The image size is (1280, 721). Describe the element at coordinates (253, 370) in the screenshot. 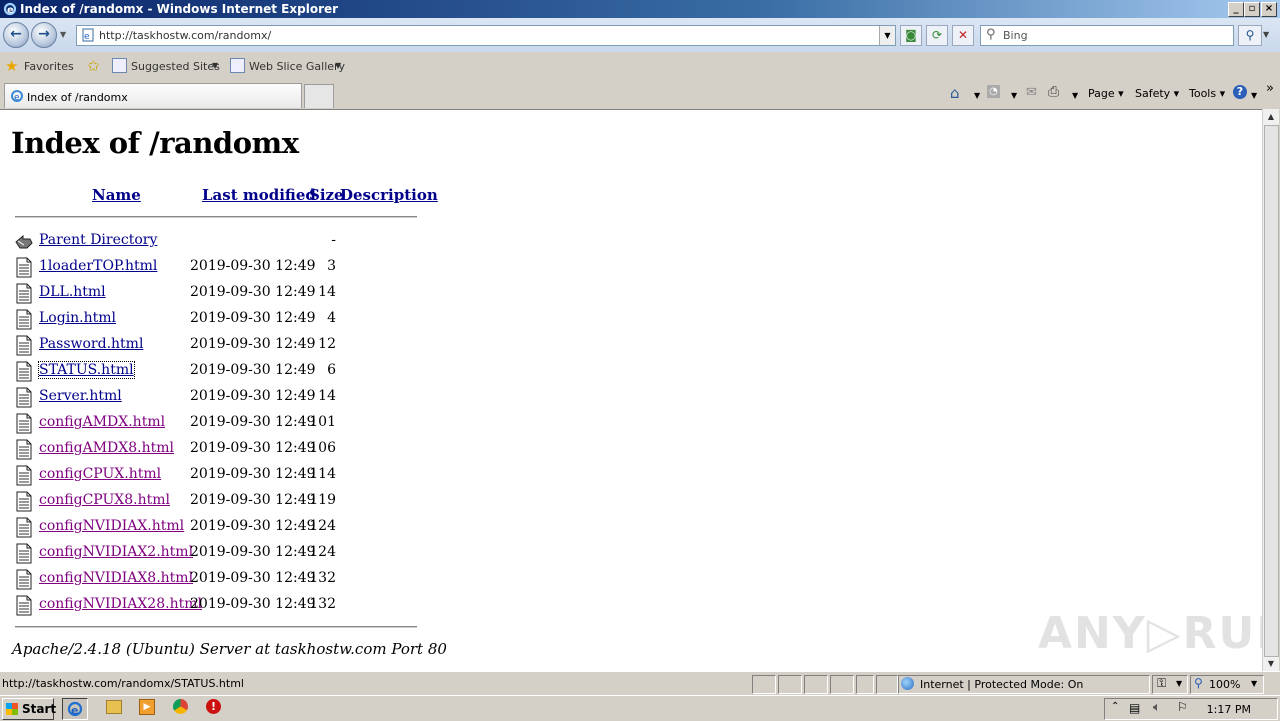

I see `file-modified: 2019-09-30 12:49` at that location.